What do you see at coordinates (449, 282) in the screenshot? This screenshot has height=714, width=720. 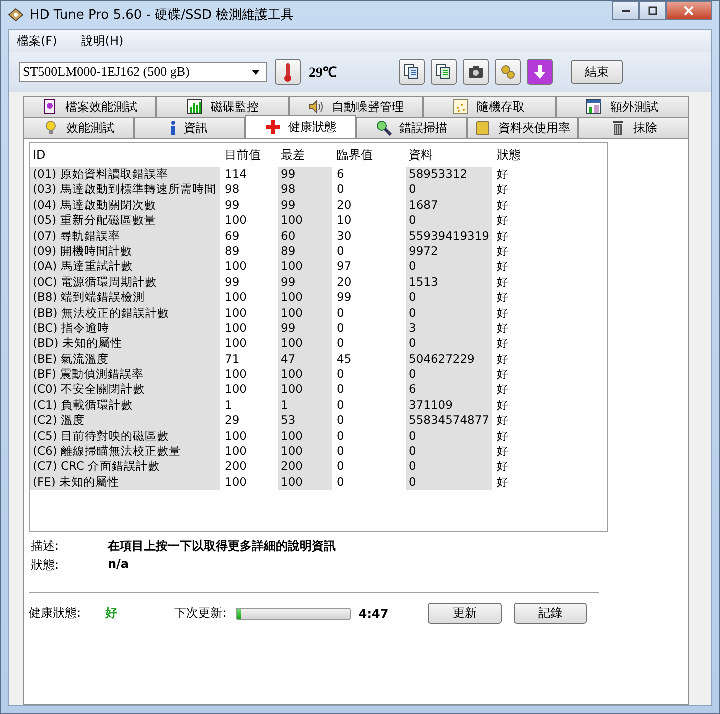 I see `table-cell: 1513` at bounding box center [449, 282].